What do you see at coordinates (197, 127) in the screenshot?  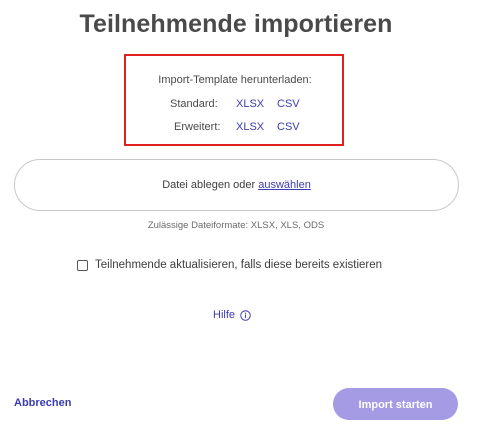 I see `extended-label: Erweitert:` at bounding box center [197, 127].